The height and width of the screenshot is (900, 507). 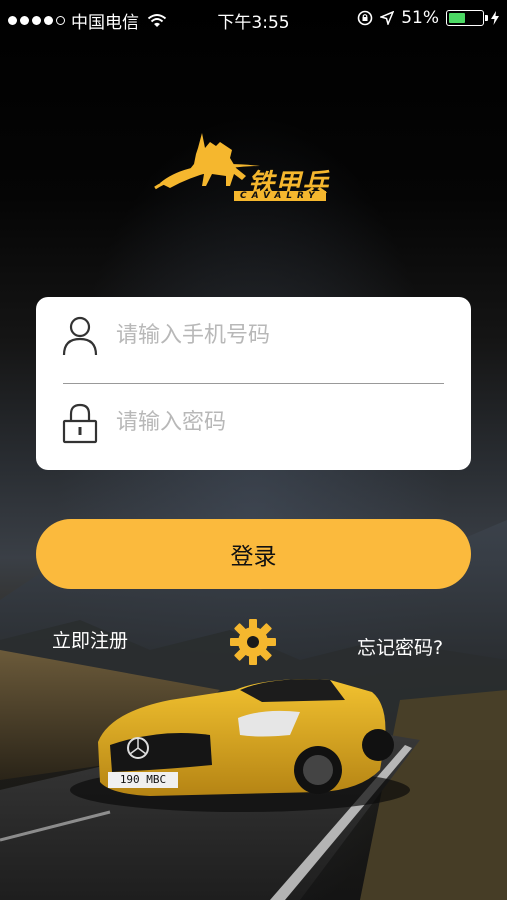 I want to click on register-link: 立即注册, so click(x=90, y=639).